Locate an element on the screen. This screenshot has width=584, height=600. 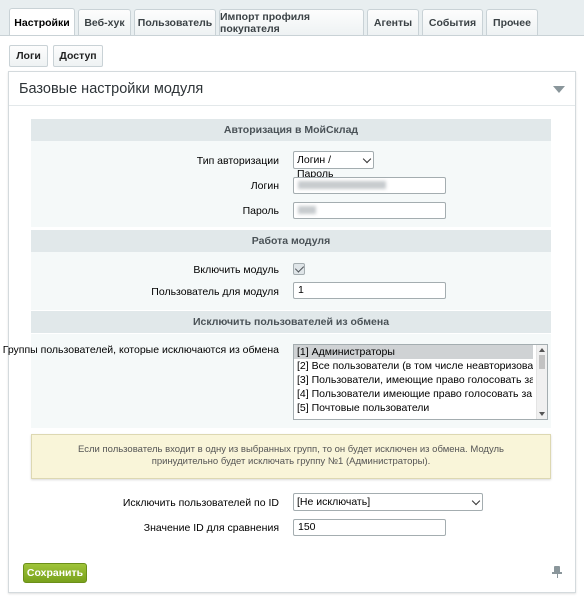
auth-type-select: Логин / Пароль is located at coordinates (333, 165).